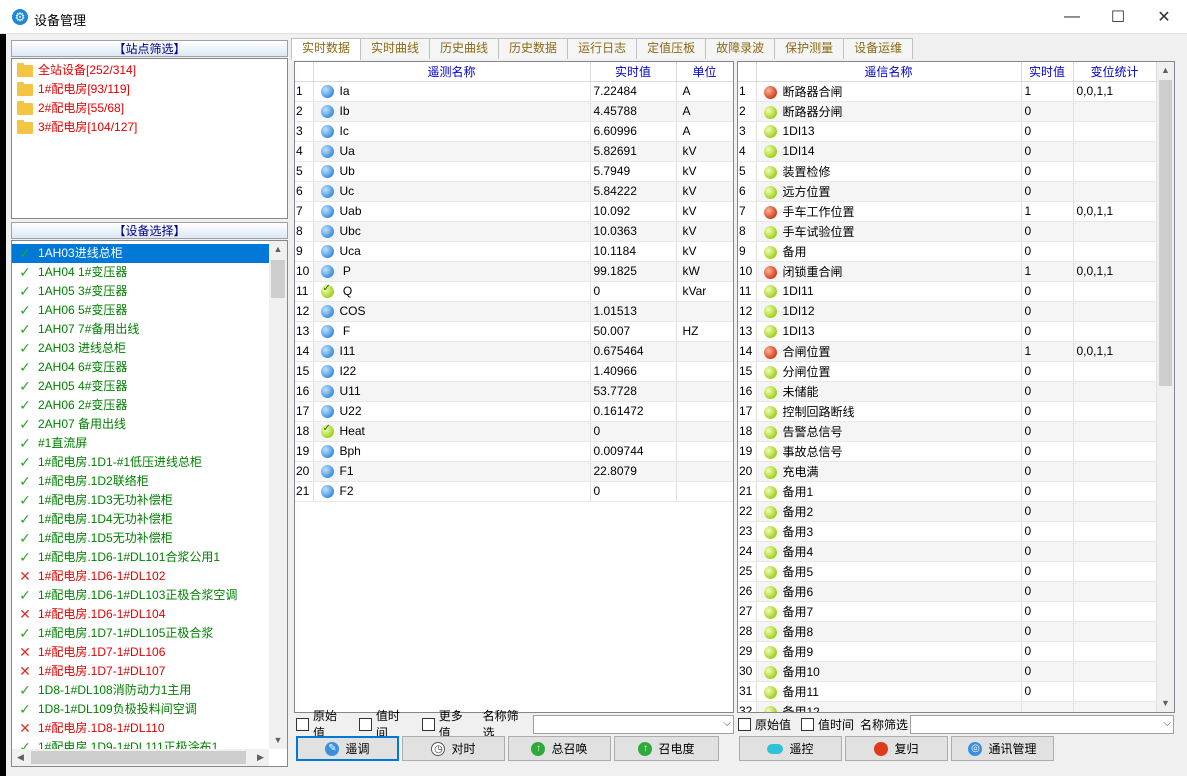  Describe the element at coordinates (947, 311) in the screenshot. I see `telesignal-row: 12 1DI12 0` at that location.